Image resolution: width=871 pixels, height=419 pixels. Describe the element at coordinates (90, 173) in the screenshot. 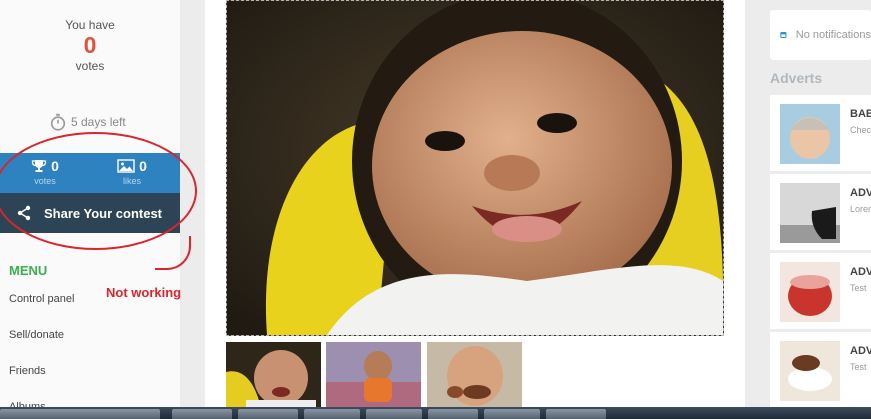

I see `contest-stats-bar: 0 votes 0 likes` at that location.